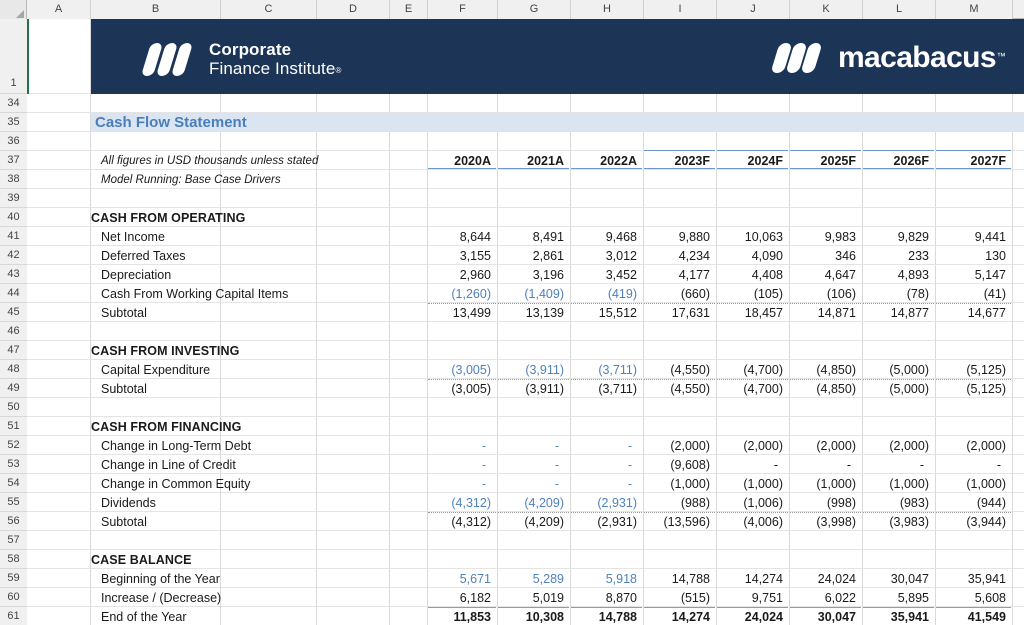 The width and height of the screenshot is (1024, 625). What do you see at coordinates (750, 598) in the screenshot?
I see `cell-J60: 9,751` at bounding box center [750, 598].